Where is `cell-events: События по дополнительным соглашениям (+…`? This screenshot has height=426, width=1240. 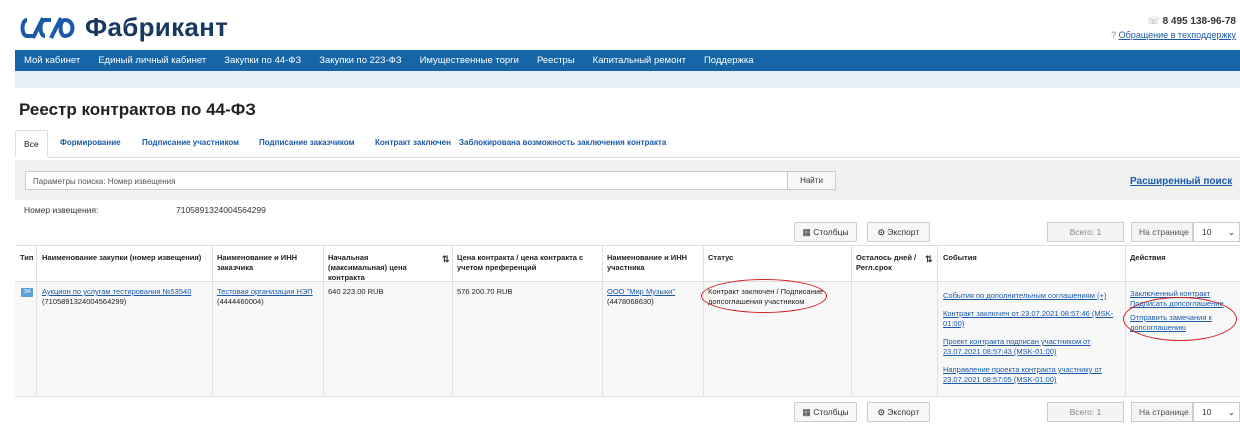
cell-events: События по дополнительным соглашениям (+… is located at coordinates (1030, 337).